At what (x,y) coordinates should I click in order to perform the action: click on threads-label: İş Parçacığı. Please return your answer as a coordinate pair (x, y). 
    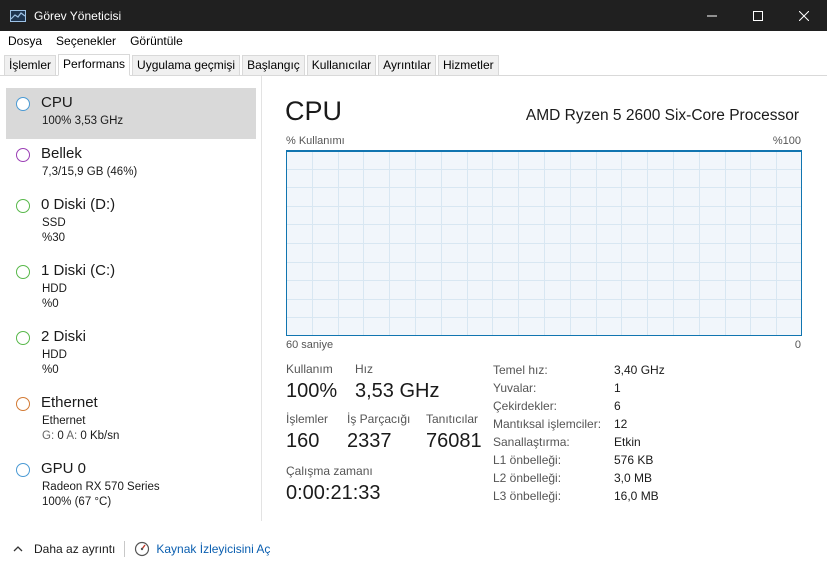
    Looking at the image, I should click on (379, 419).